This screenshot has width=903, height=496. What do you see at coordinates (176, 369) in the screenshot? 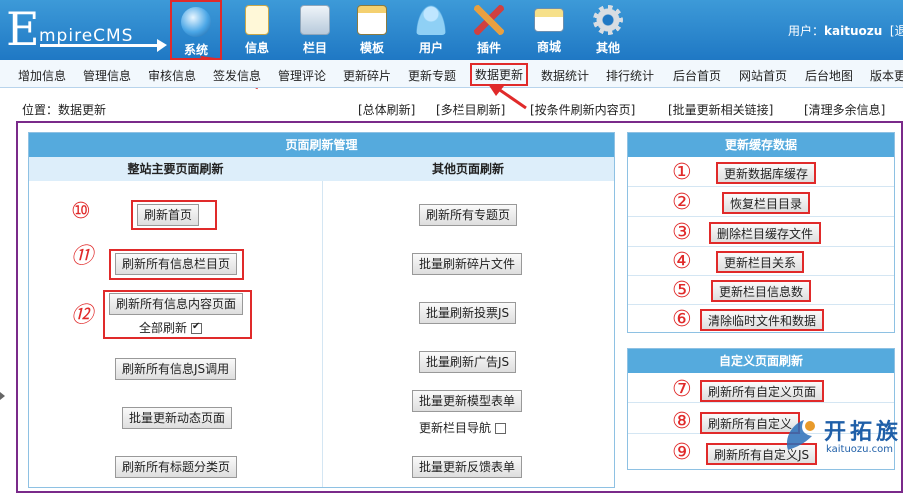
I see `refresh-all-js-button: 刷新所有信息JS调用` at bounding box center [176, 369].